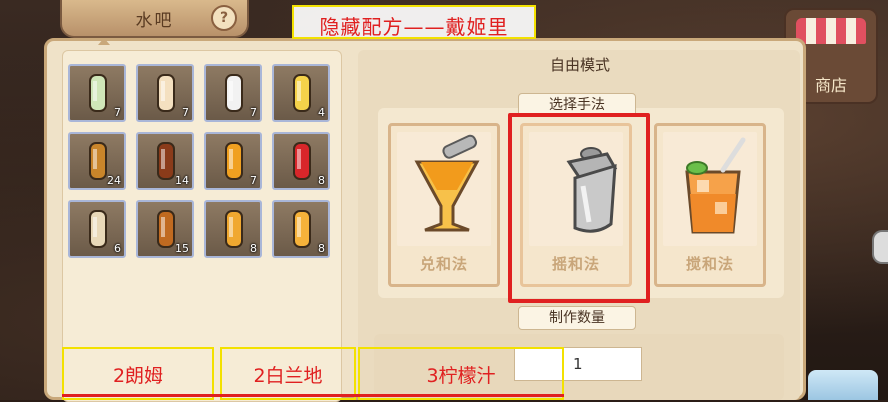 The image size is (888, 402). I want to click on annotation-ingredient-3: 3柠檬汁, so click(461, 373).